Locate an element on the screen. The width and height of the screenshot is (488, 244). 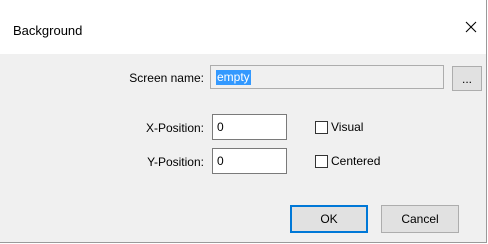
visual-checkbox-label: Visual is located at coordinates (347, 127).